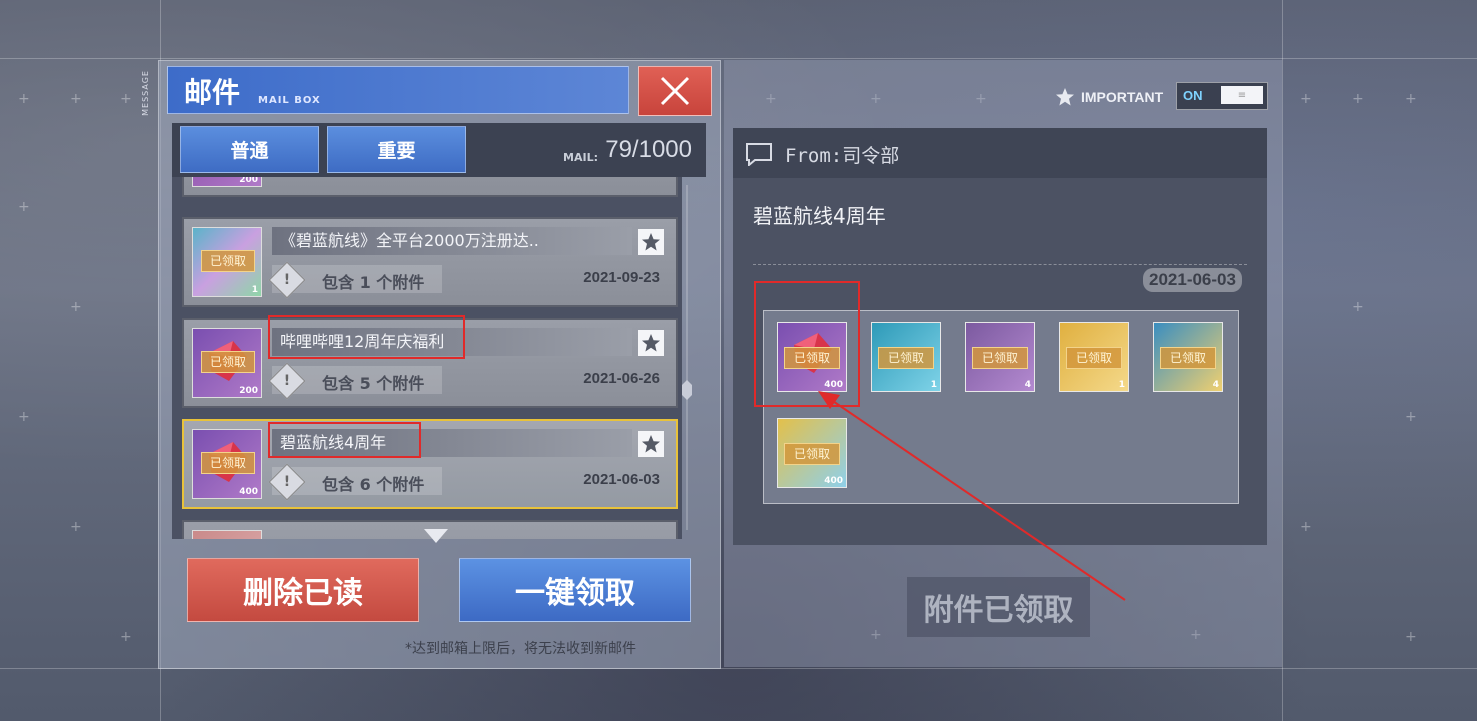 Image resolution: width=1477 pixels, height=721 pixels. I want to click on attachments-claimed-button: 附件已领取, so click(998, 607).